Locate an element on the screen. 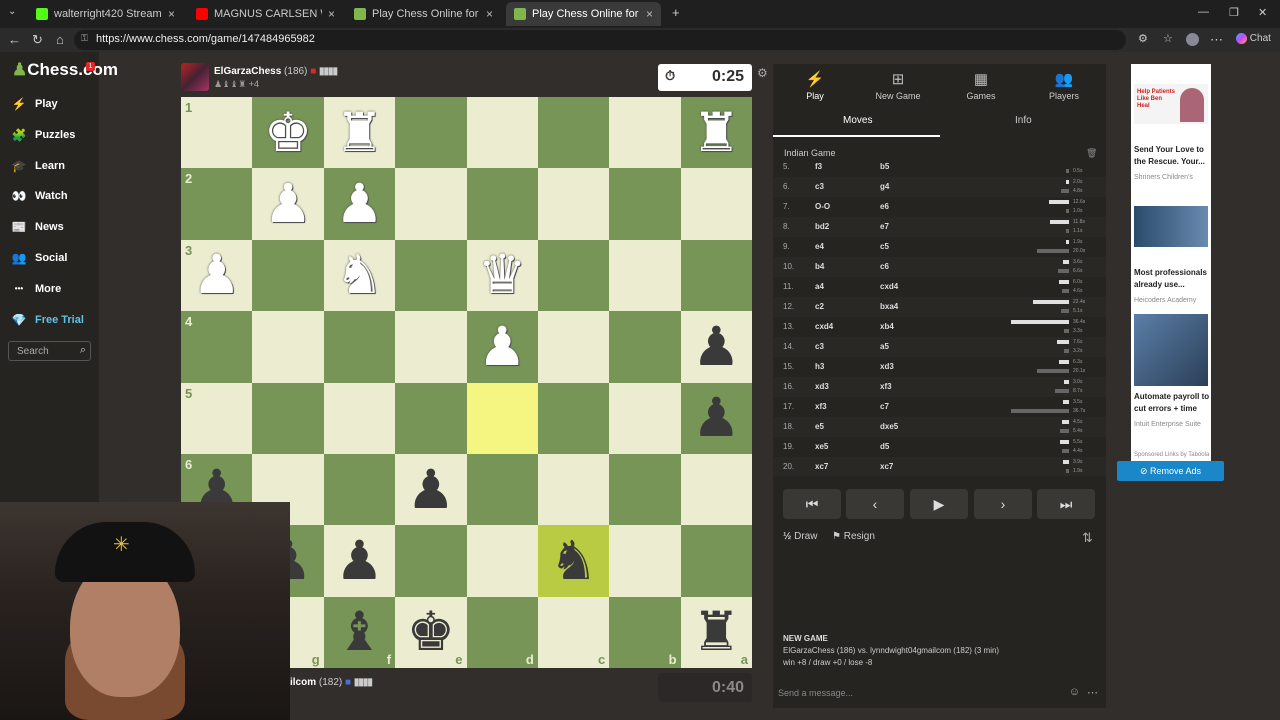 Image resolution: width=1280 pixels, height=720 pixels. resign-button: ⚑ Resign is located at coordinates (853, 536).